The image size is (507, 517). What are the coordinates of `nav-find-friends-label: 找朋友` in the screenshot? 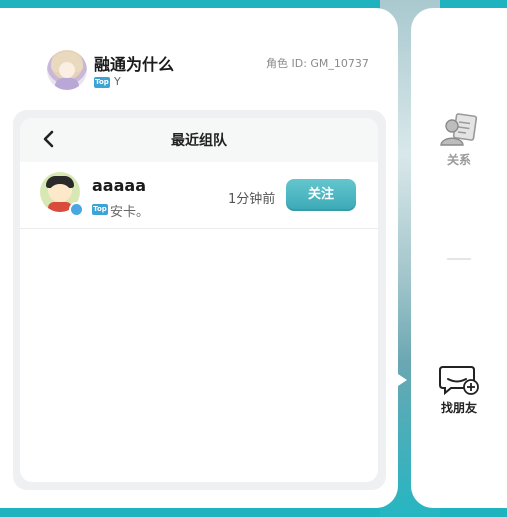 It's located at (458, 408).